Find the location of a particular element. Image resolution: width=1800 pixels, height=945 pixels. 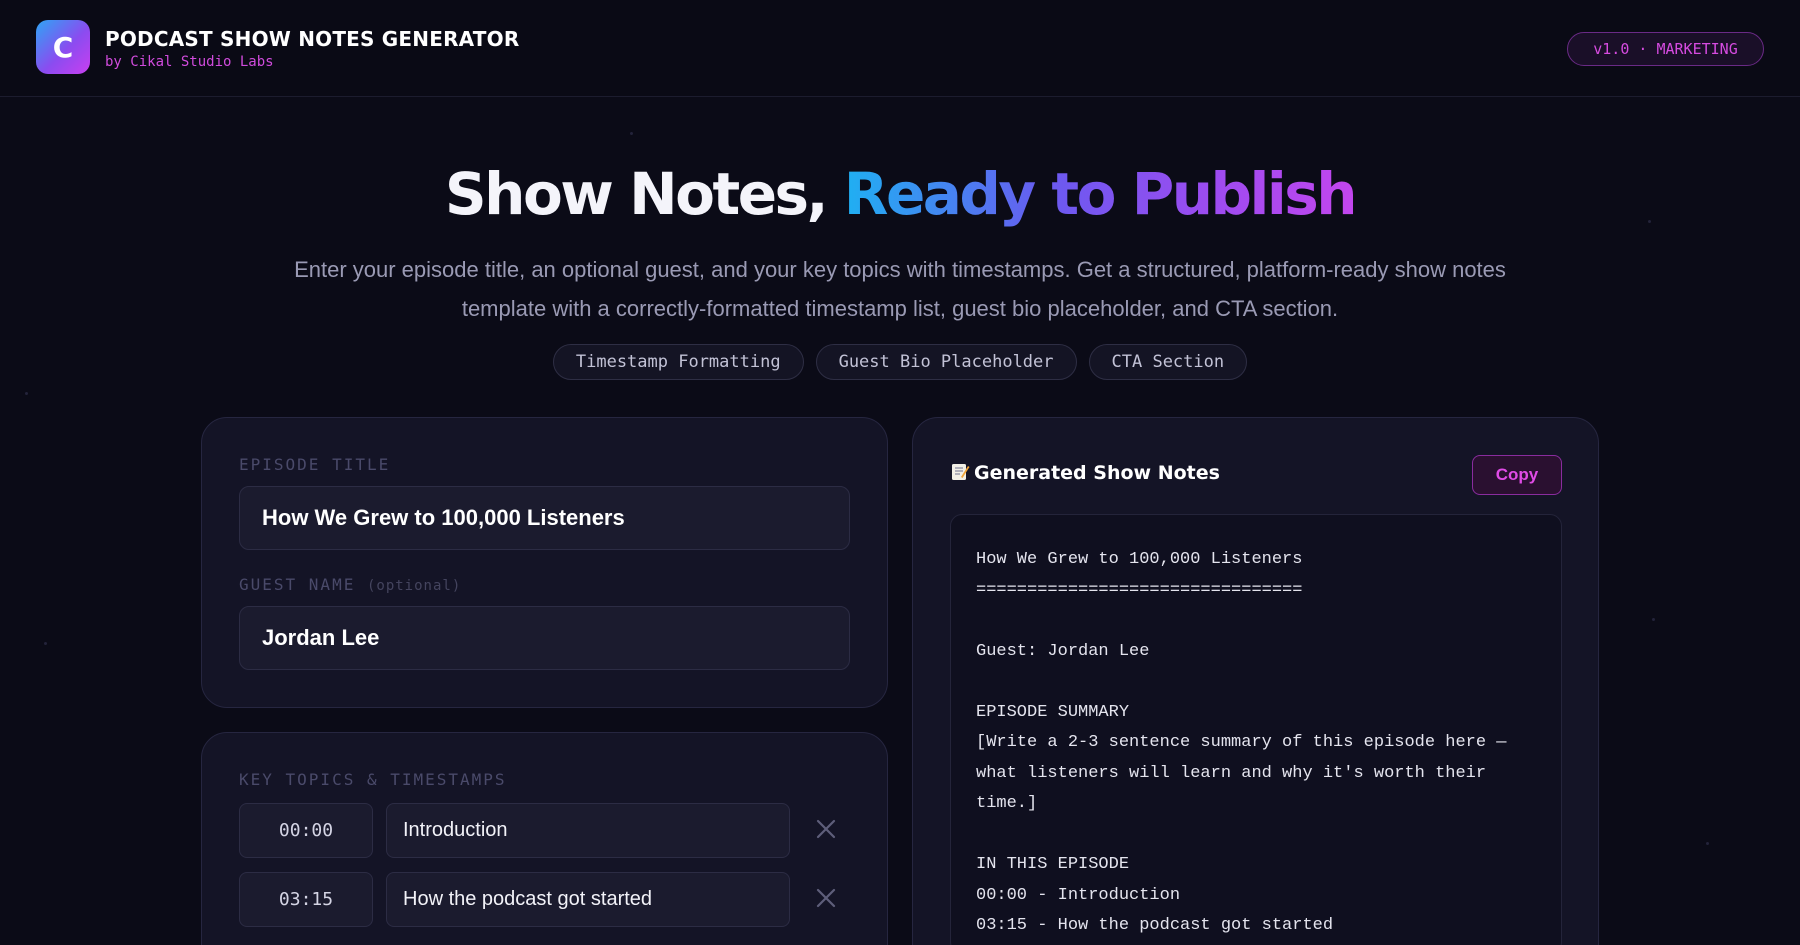

page-title-highlight: Ready to Publish is located at coordinates (1100, 194).